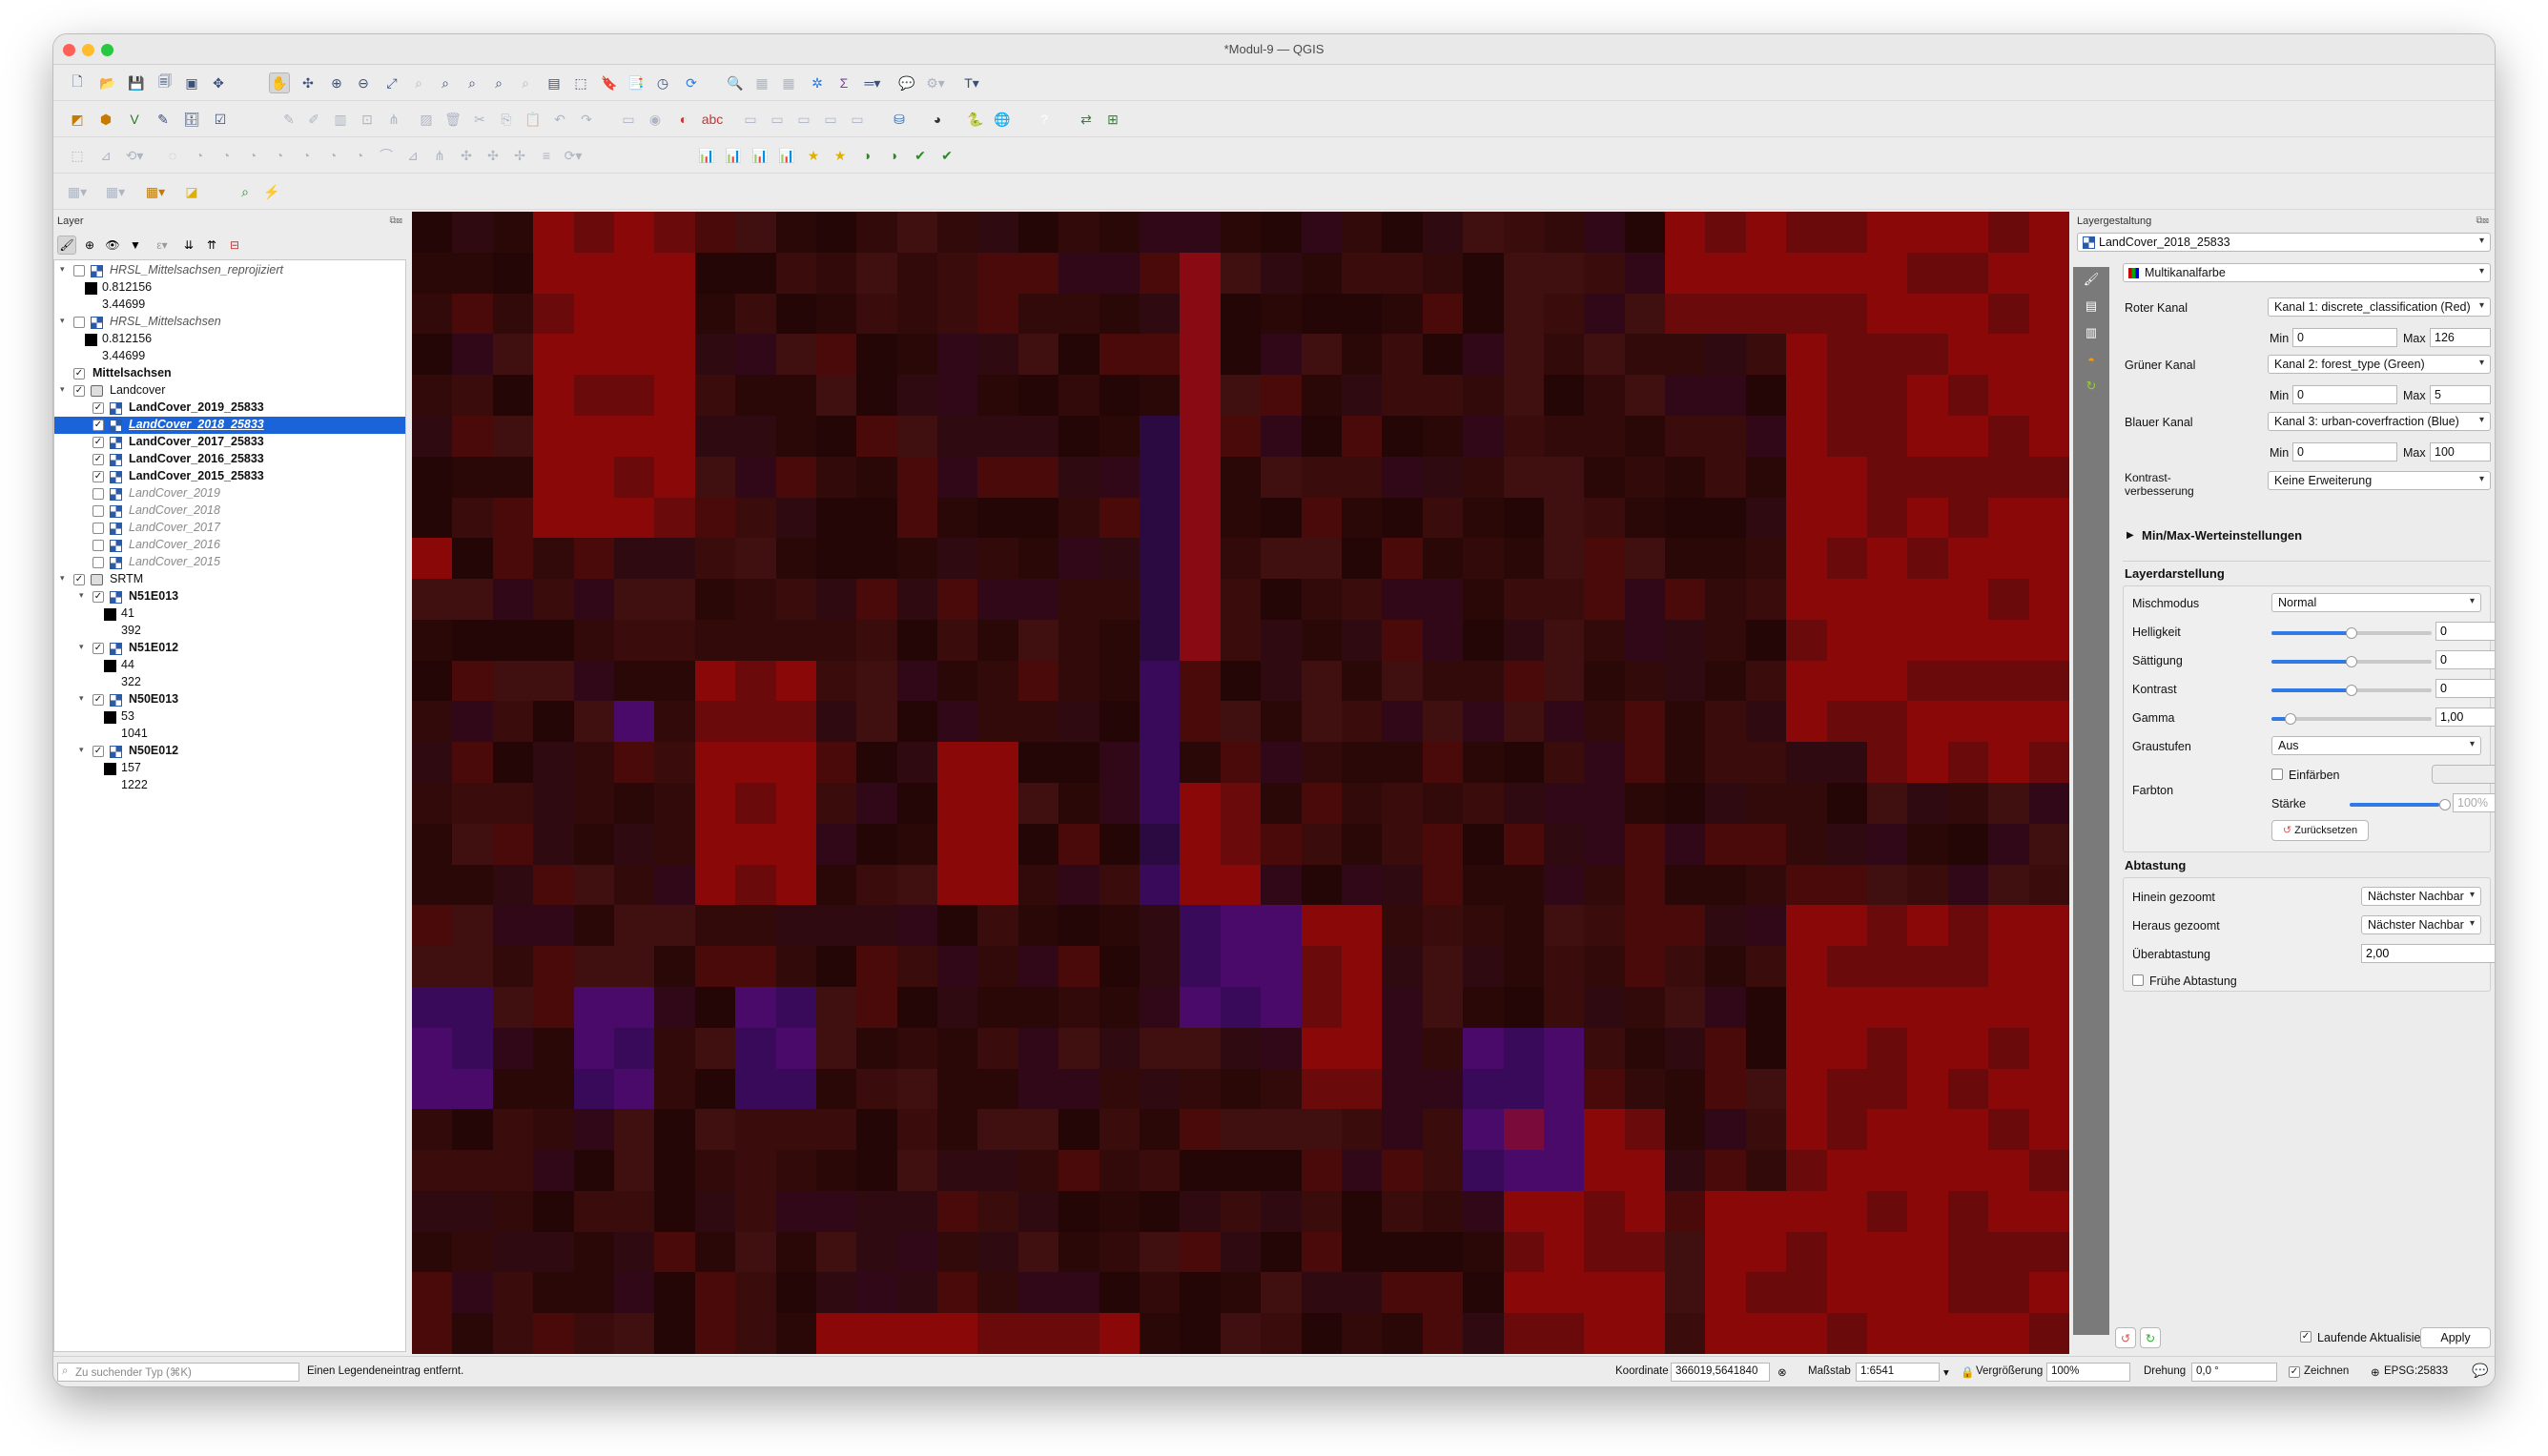 This screenshot has width=2548, height=1456. Describe the element at coordinates (308, 82) in the screenshot. I see `pan-to-selection-icon: ✣` at that location.